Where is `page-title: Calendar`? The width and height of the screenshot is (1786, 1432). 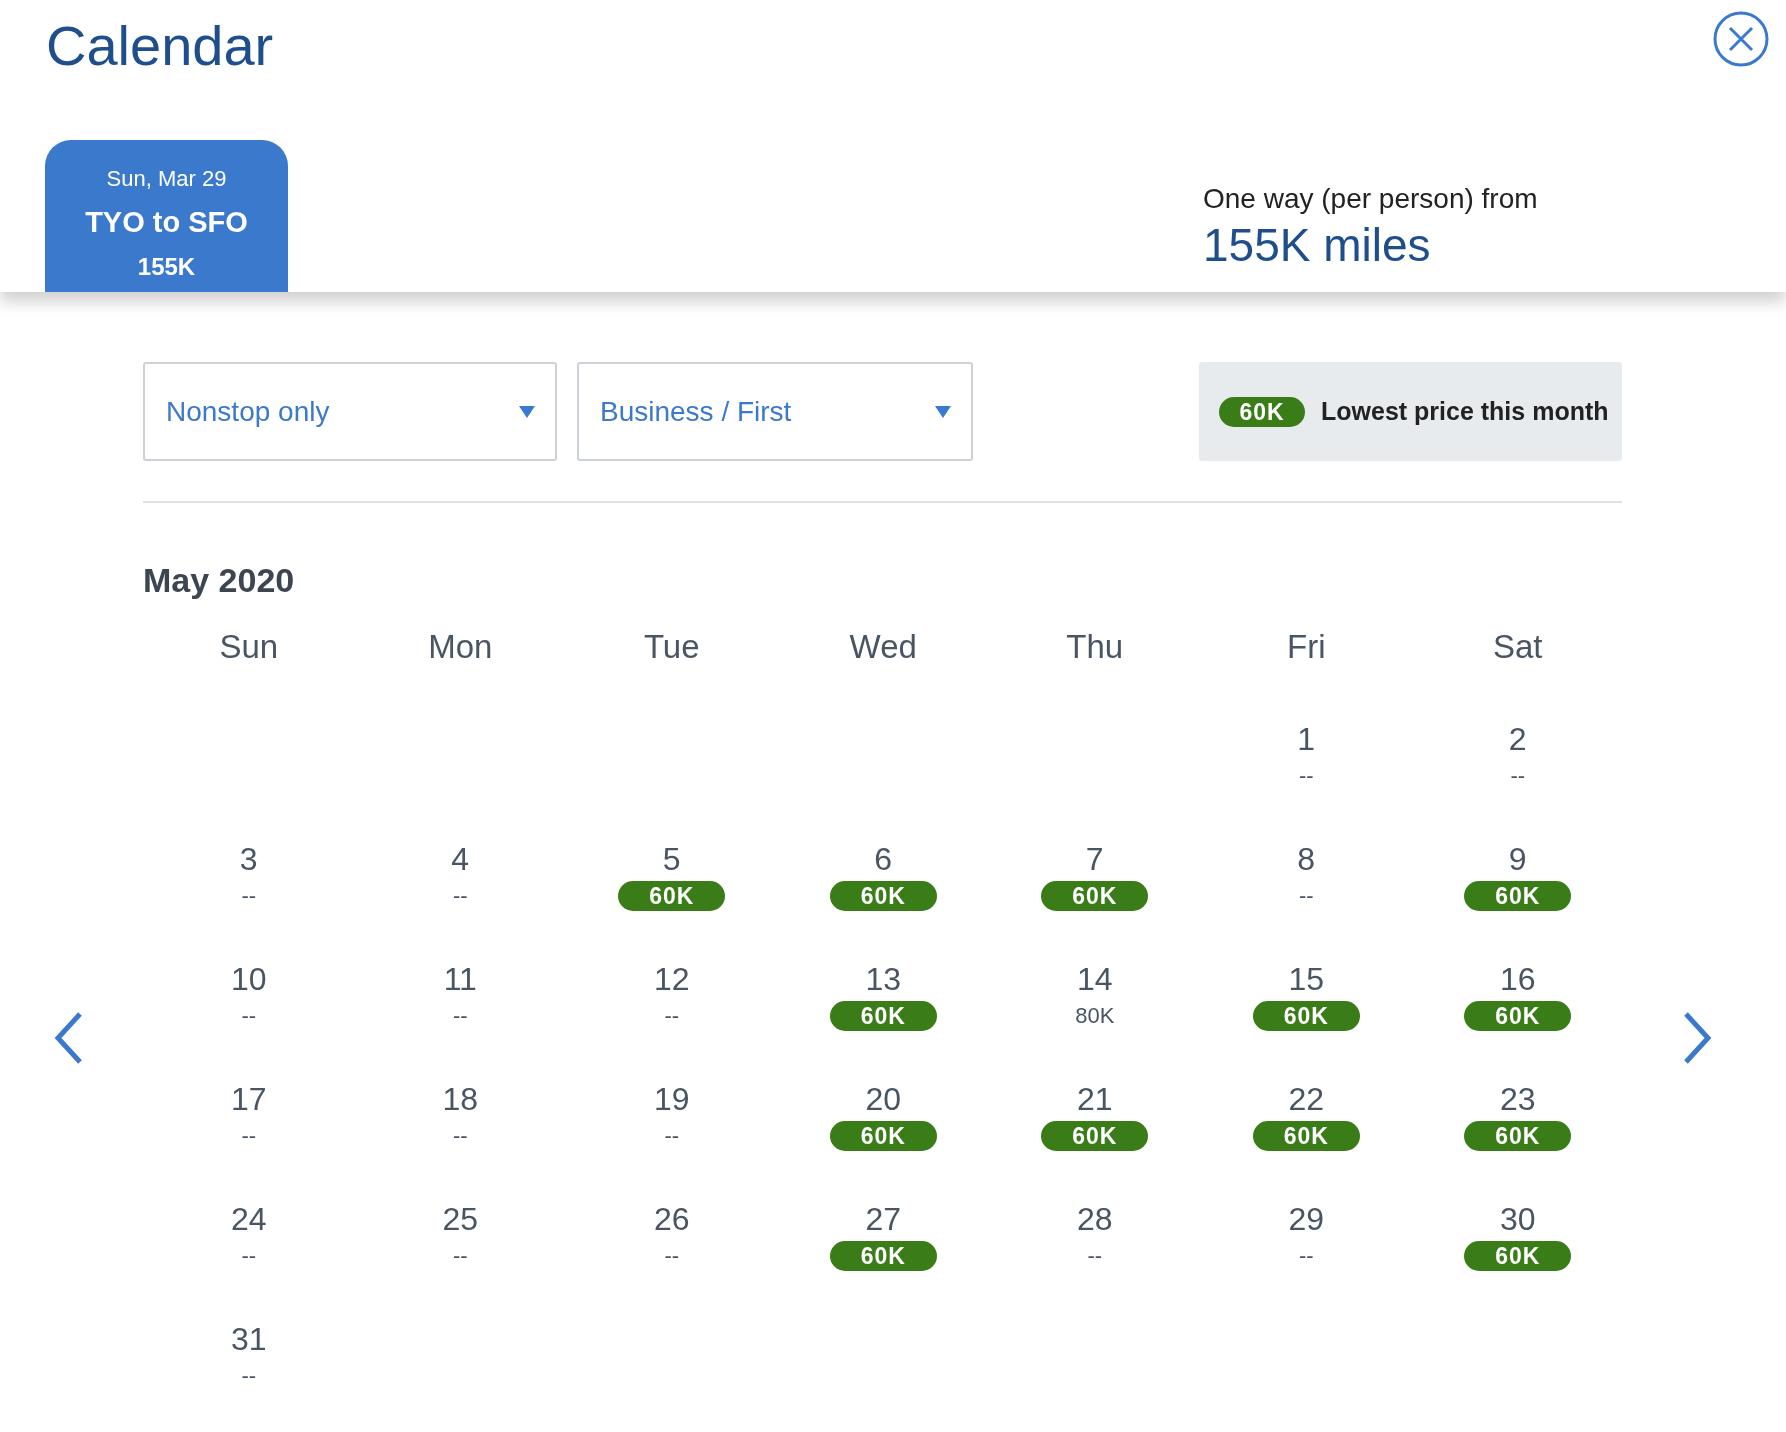 page-title: Calendar is located at coordinates (160, 46).